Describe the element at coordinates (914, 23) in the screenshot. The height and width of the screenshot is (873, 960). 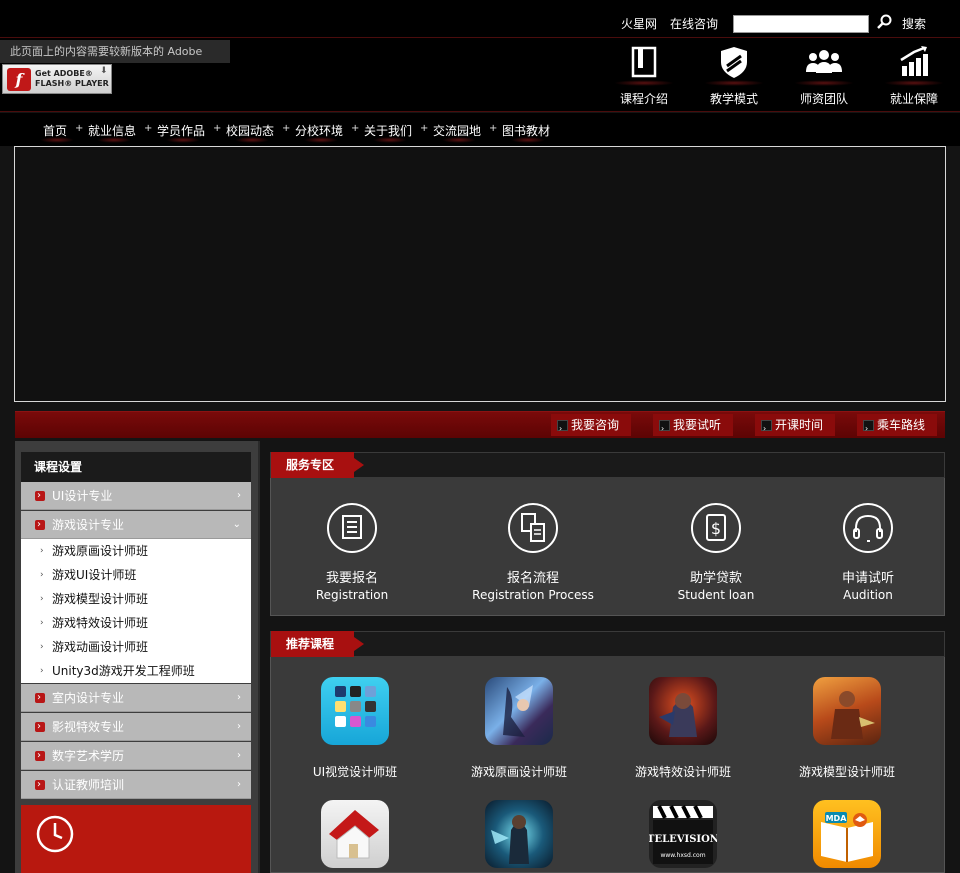
I see `search-button: 搜索` at that location.